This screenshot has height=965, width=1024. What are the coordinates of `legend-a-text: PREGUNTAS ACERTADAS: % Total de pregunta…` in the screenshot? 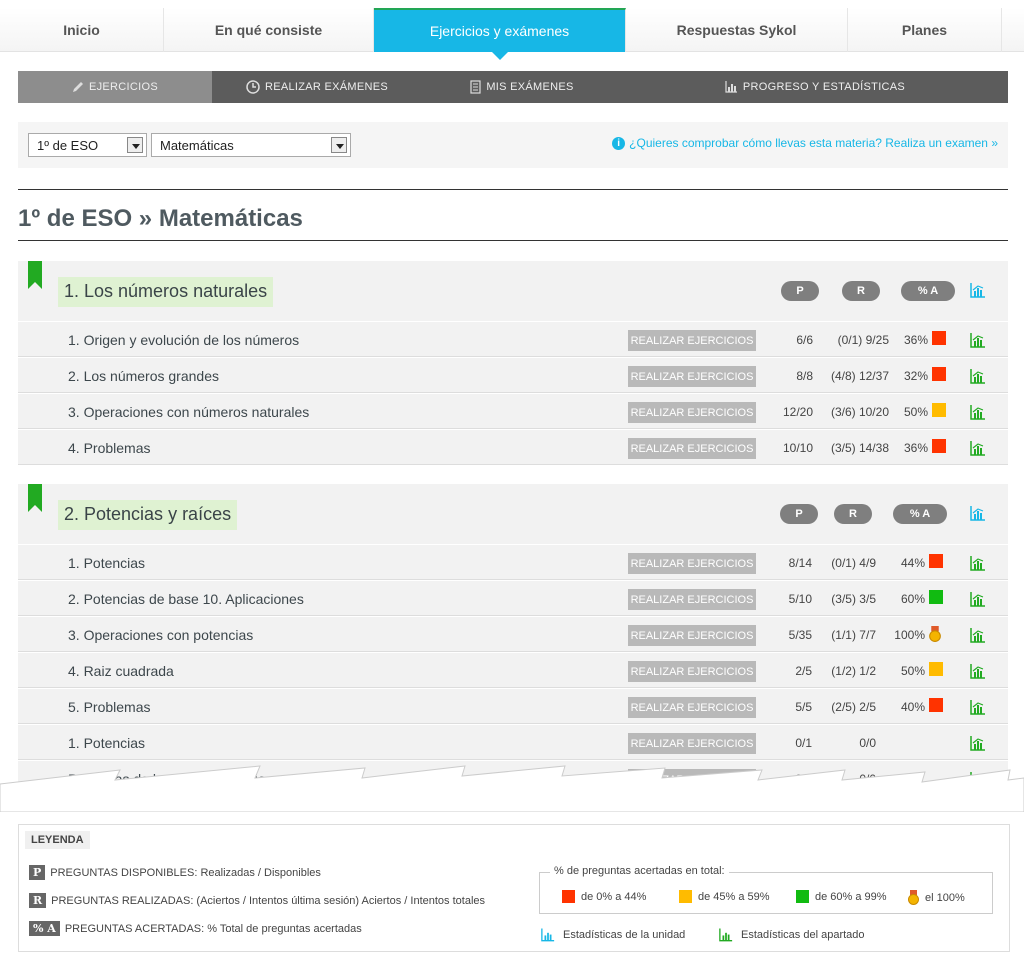 It's located at (213, 928).